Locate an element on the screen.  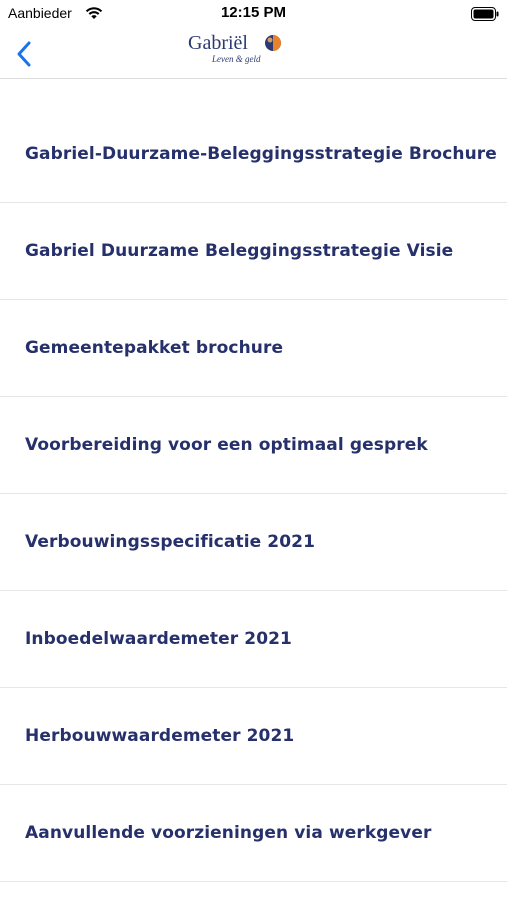
list-item: Aanvullende voorzieningen via werkgever is located at coordinates (253, 833).